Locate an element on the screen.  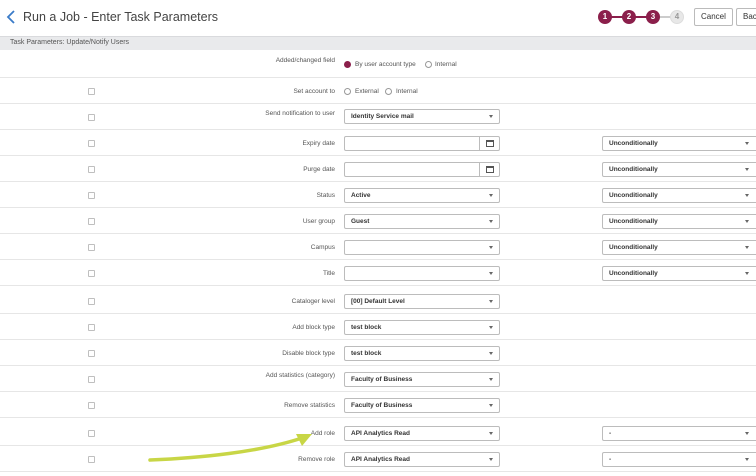
field-label: Added/changed field is located at coordinates (305, 60).